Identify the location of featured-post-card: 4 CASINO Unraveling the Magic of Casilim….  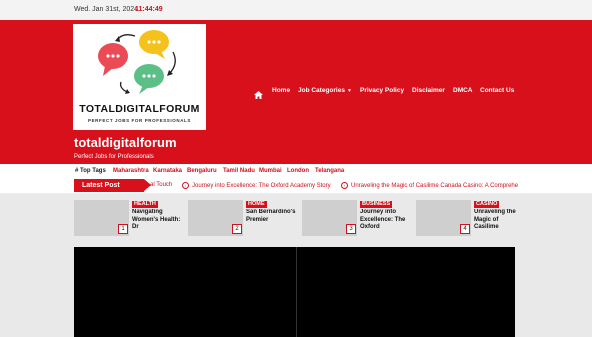
(471, 218).